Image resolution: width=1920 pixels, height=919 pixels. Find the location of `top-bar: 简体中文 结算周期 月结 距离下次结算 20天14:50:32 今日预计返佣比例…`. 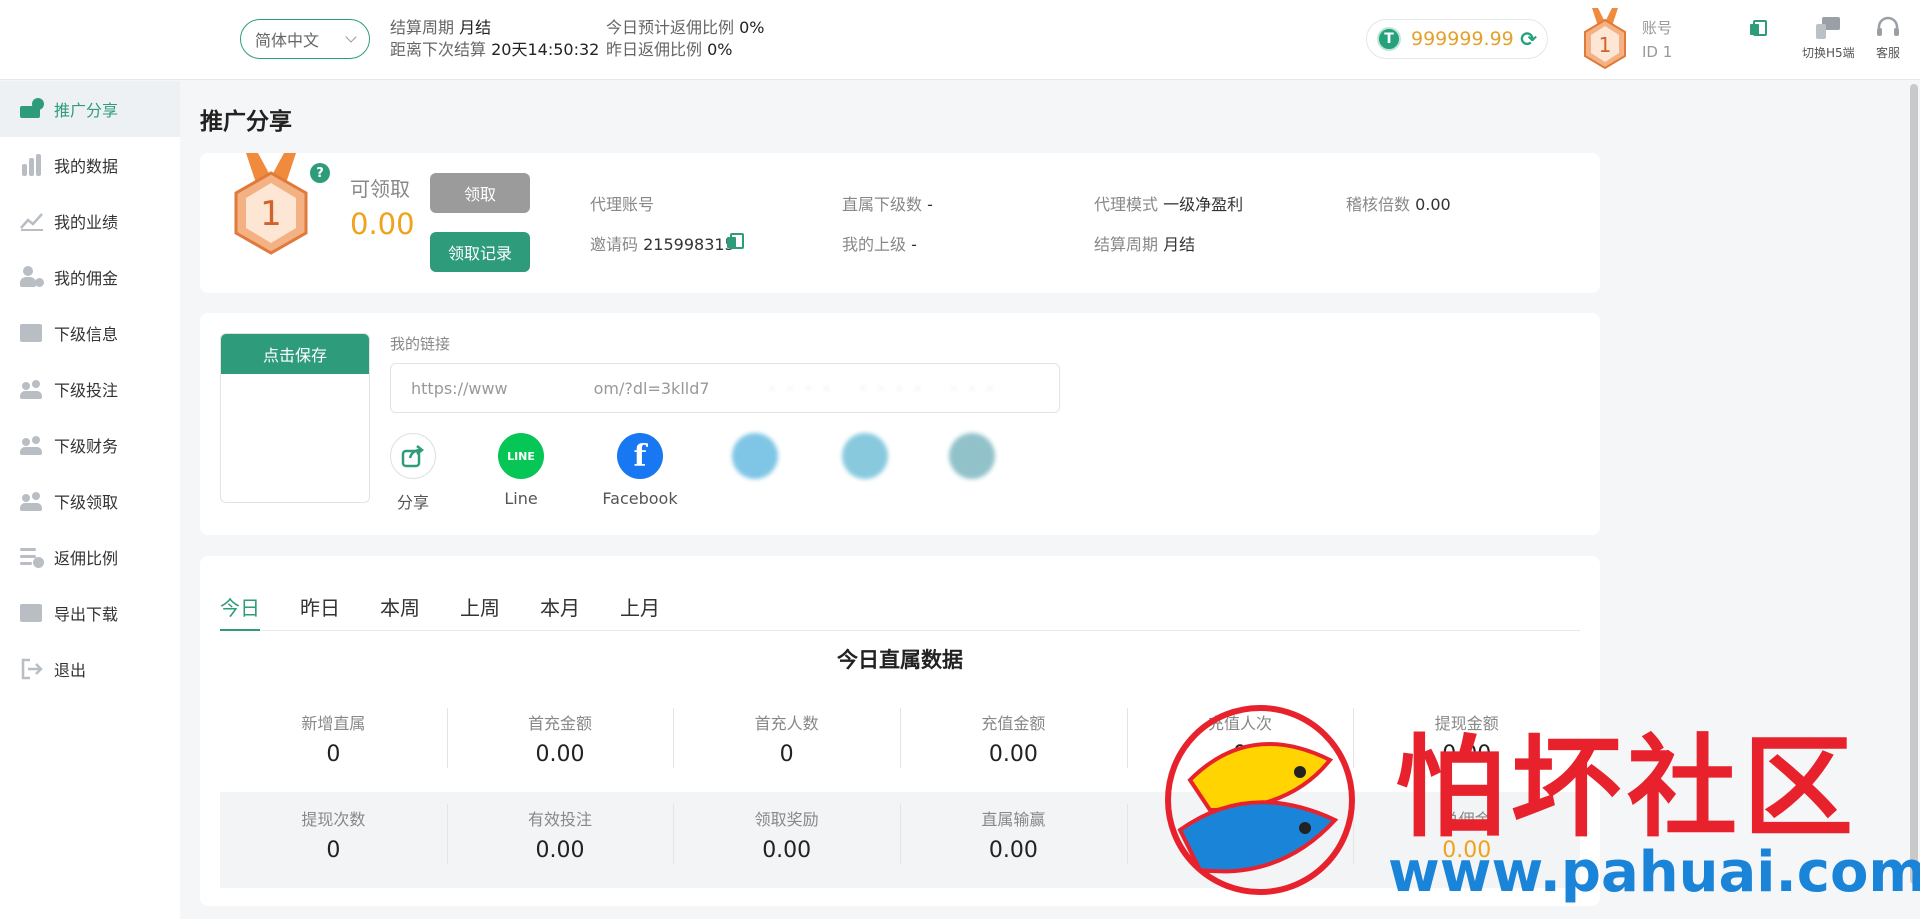

top-bar: 简体中文 结算周期 月结 距离下次结算 20天14:50:32 今日预计返佣比例… is located at coordinates (960, 40).